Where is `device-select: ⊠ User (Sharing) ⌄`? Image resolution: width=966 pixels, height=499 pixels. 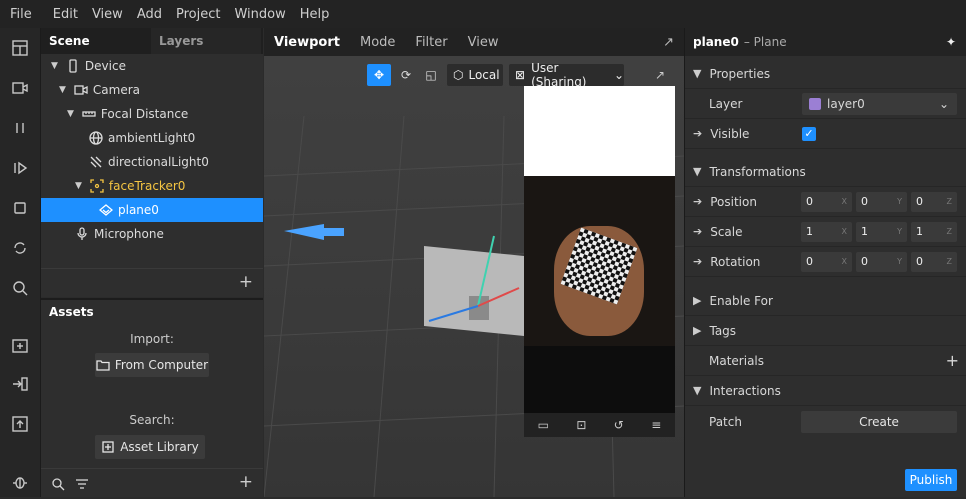 device-select: ⊠ User (Sharing) ⌄ is located at coordinates (566, 75).